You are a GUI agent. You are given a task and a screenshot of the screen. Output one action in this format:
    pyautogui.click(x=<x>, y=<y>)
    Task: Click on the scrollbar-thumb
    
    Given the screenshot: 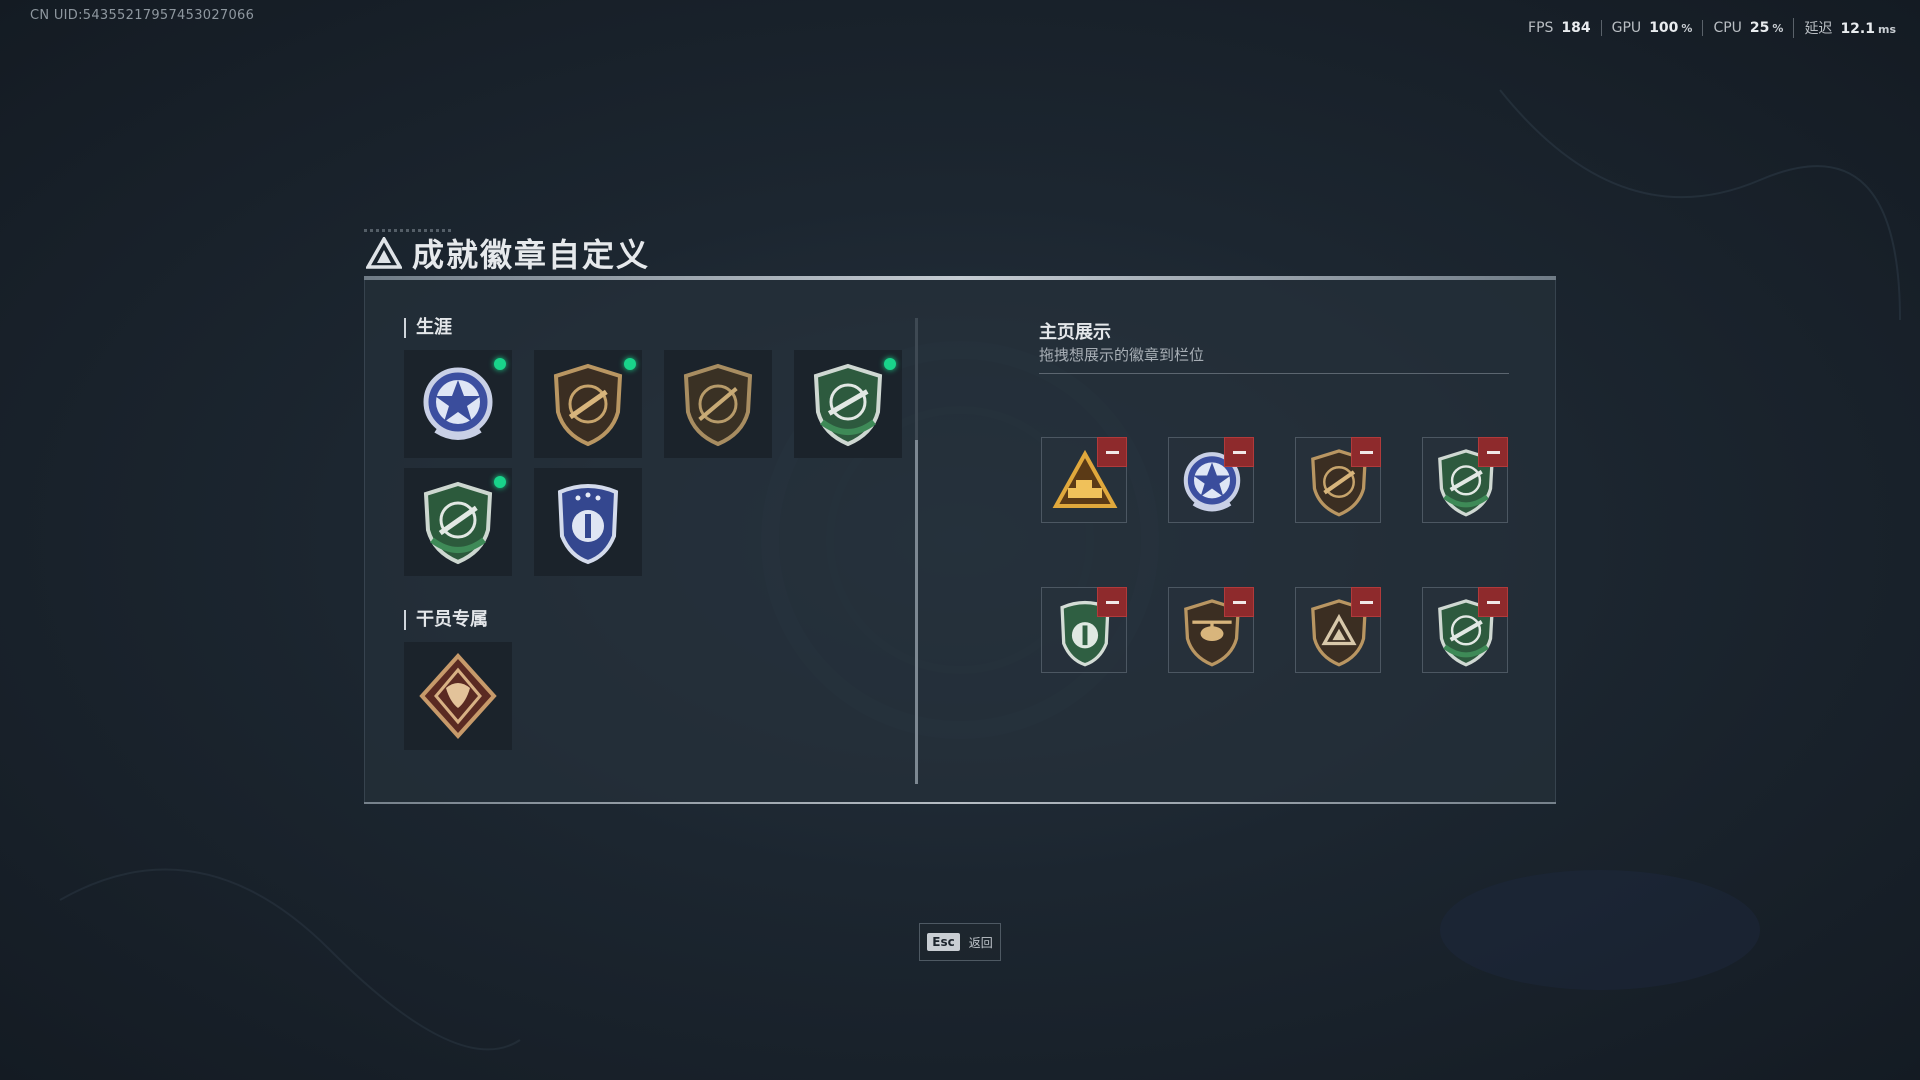 What is the action you would take?
    pyautogui.click(x=916, y=612)
    